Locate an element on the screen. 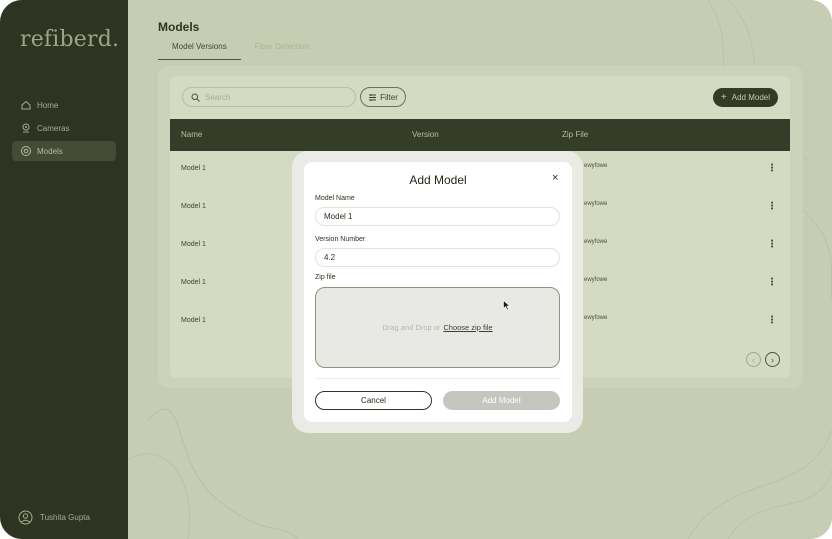 This screenshot has height=539, width=832. subtabs: Model Versions Fiber Detection is located at coordinates (240, 50).